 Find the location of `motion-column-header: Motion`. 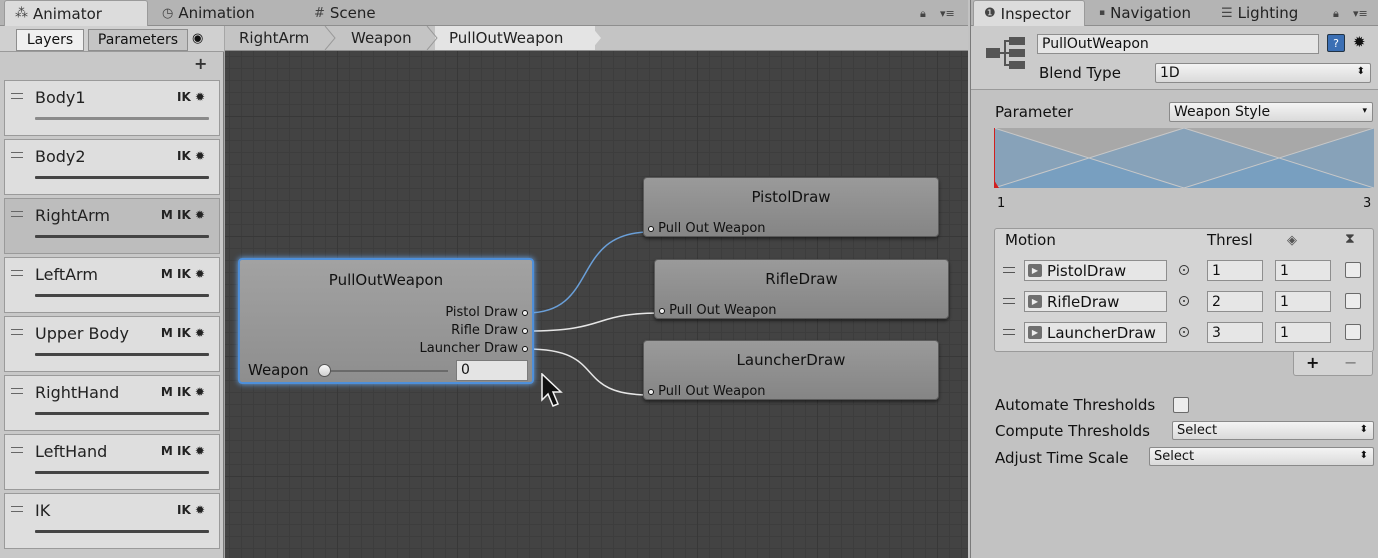

motion-column-header: Motion is located at coordinates (1030, 240).